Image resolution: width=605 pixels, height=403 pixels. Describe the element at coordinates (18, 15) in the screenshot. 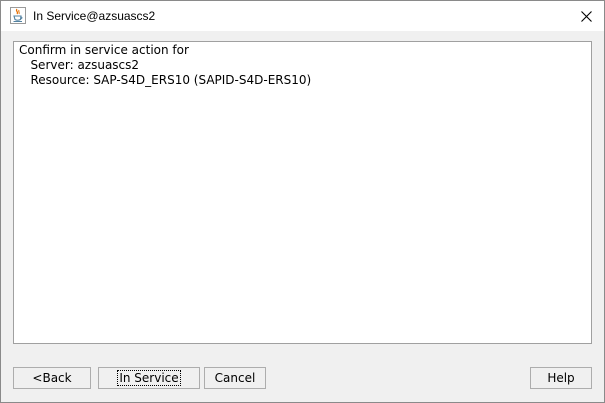

I see `java-cup-icon` at that location.